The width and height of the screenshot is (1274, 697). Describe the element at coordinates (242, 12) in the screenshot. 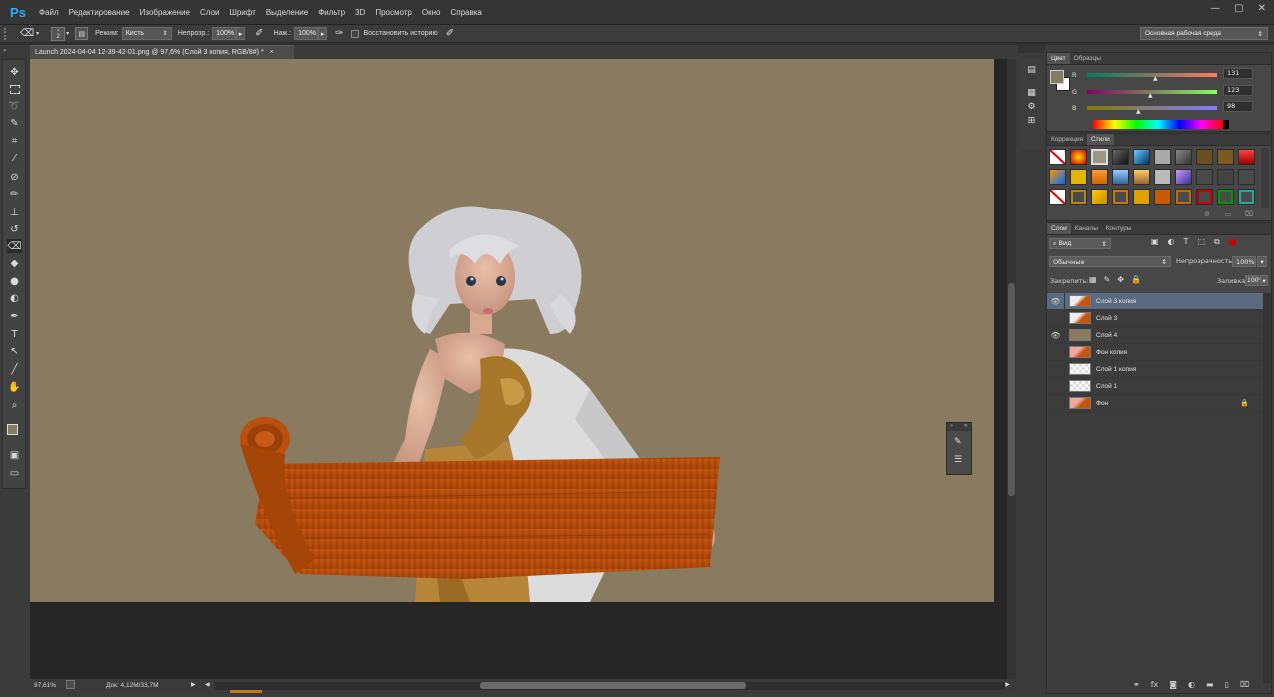

I see `menu-type: Шрифт` at that location.